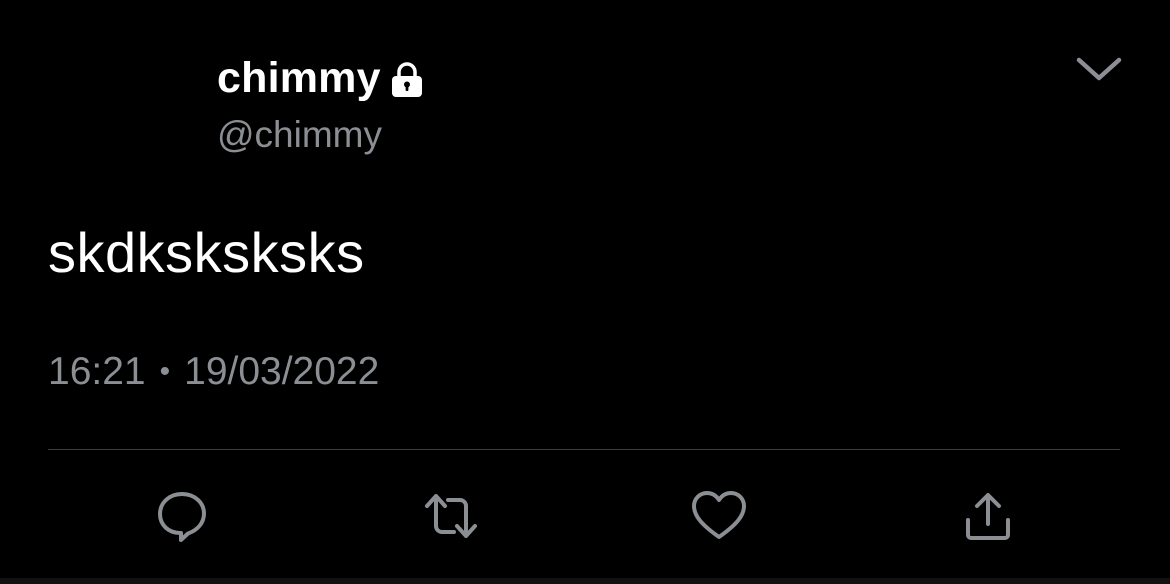 The width and height of the screenshot is (1170, 584). I want to click on bottom-edge, so click(585, 581).